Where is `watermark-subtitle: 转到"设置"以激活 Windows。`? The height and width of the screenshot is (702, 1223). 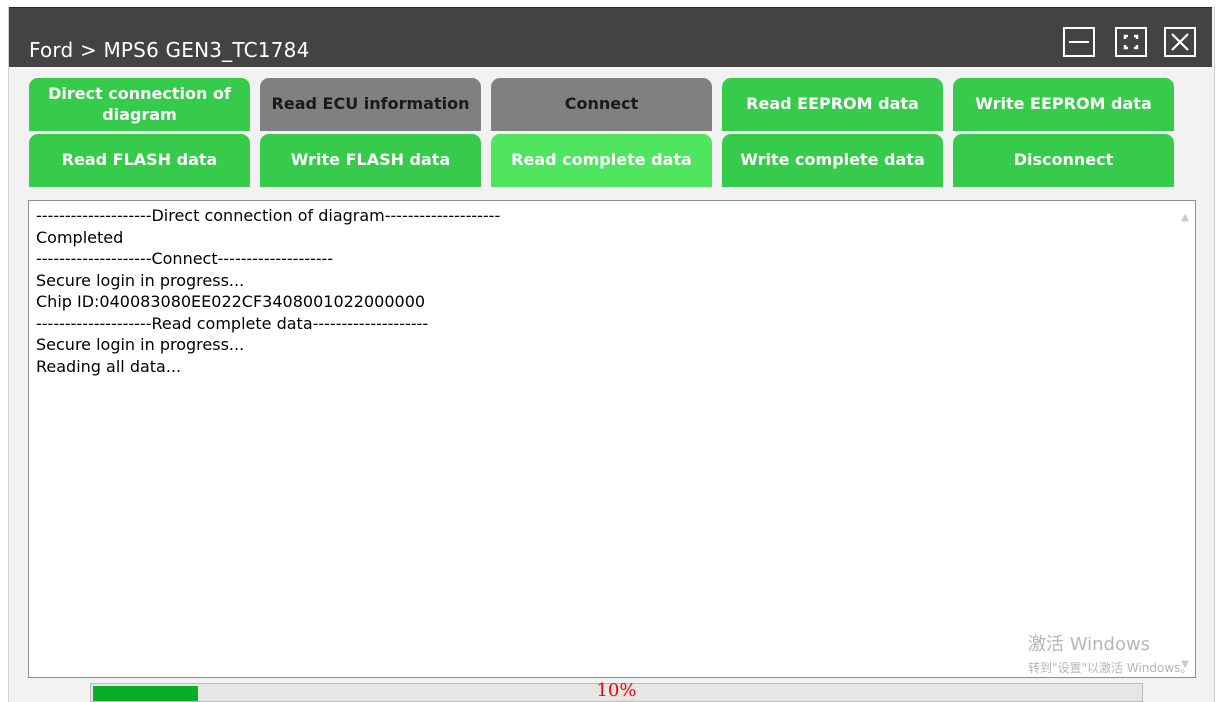 watermark-subtitle: 转到"设置"以激活 Windows。 is located at coordinates (1110, 668).